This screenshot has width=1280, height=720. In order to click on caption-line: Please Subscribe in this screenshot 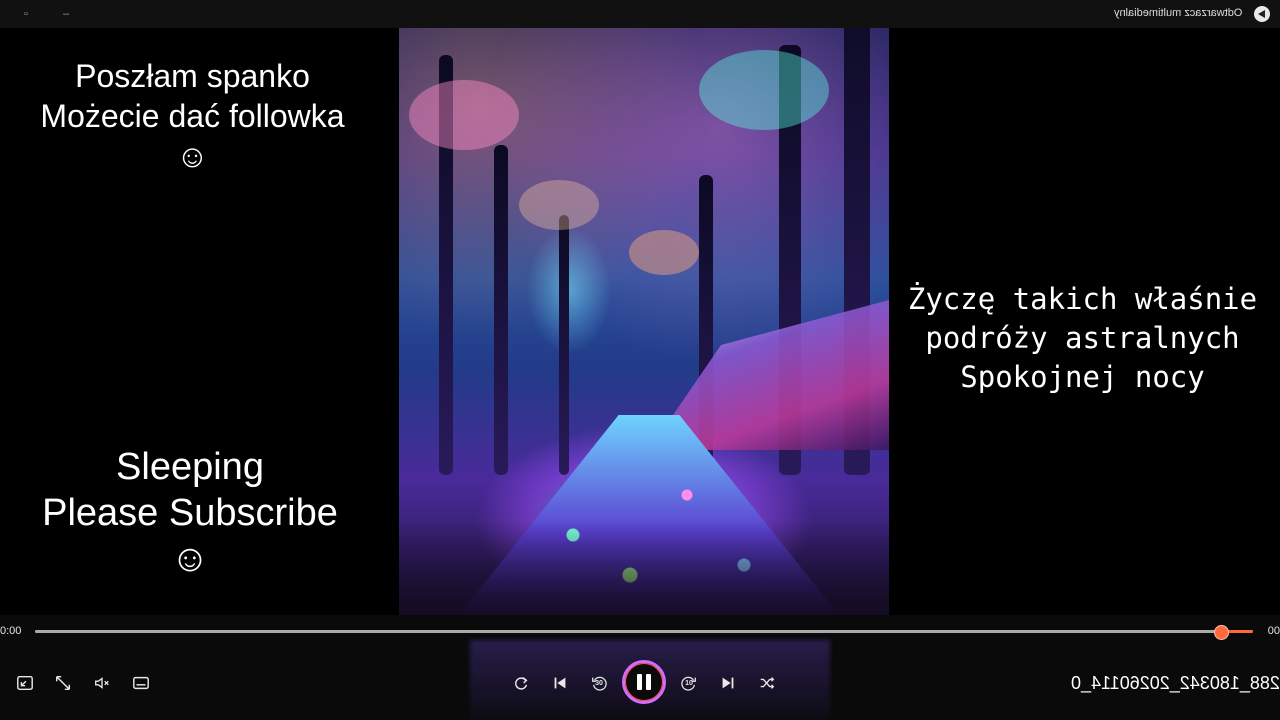, I will do `click(190, 513)`.